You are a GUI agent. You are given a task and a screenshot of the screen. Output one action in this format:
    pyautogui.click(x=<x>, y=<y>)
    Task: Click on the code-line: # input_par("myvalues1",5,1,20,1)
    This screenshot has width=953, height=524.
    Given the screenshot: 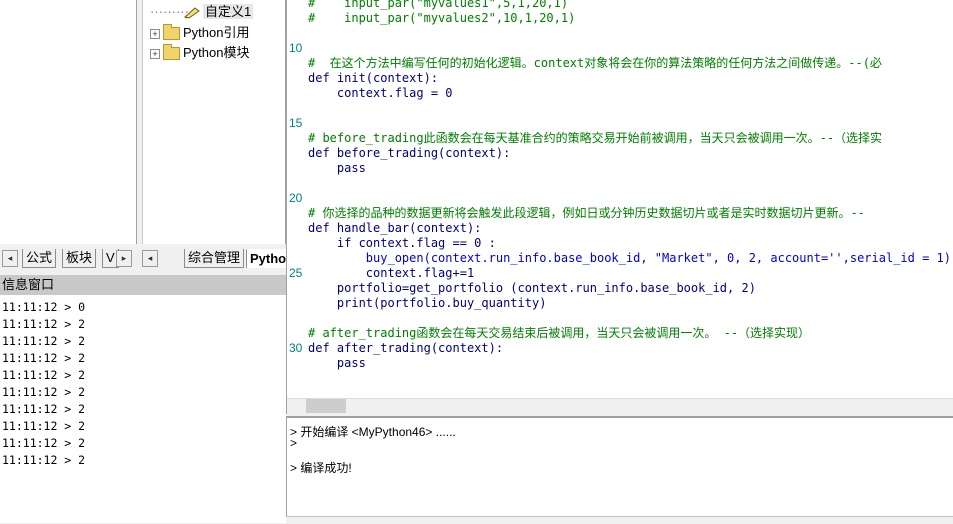 What is the action you would take?
    pyautogui.click(x=438, y=5)
    